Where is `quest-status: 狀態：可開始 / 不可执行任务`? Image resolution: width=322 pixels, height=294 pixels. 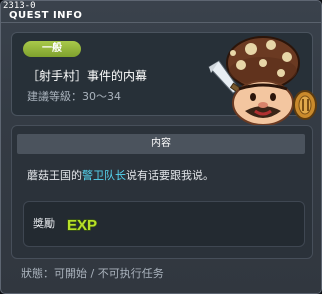
quest-status: 狀態：可開始 / 不可执行任务 is located at coordinates (92, 273).